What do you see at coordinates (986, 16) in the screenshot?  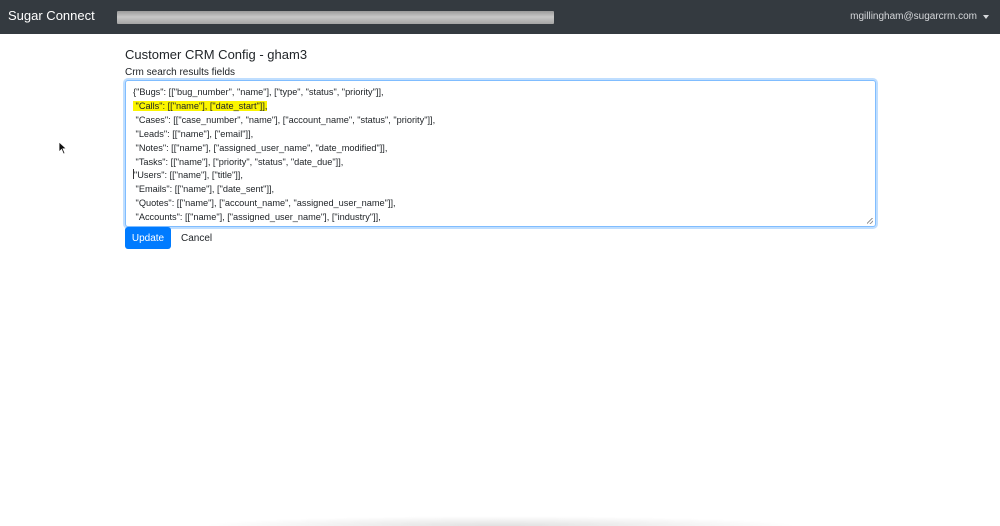 I see `chevron-down-icon` at bounding box center [986, 16].